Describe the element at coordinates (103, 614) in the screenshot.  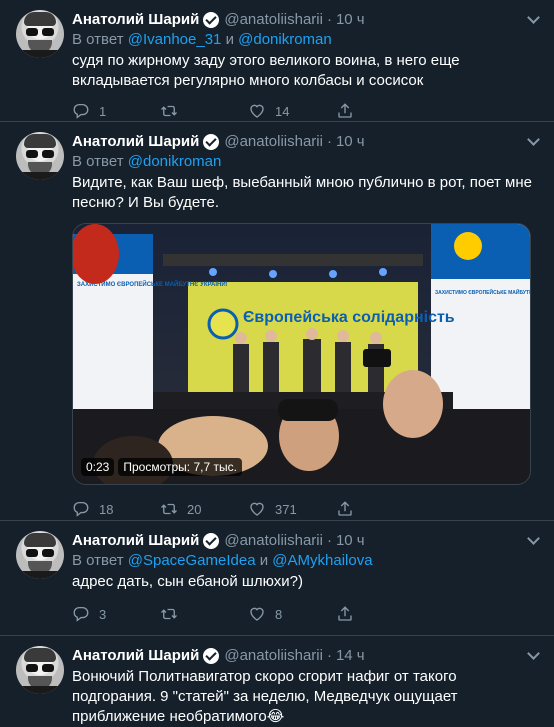
I see `reply-count: 3` at that location.